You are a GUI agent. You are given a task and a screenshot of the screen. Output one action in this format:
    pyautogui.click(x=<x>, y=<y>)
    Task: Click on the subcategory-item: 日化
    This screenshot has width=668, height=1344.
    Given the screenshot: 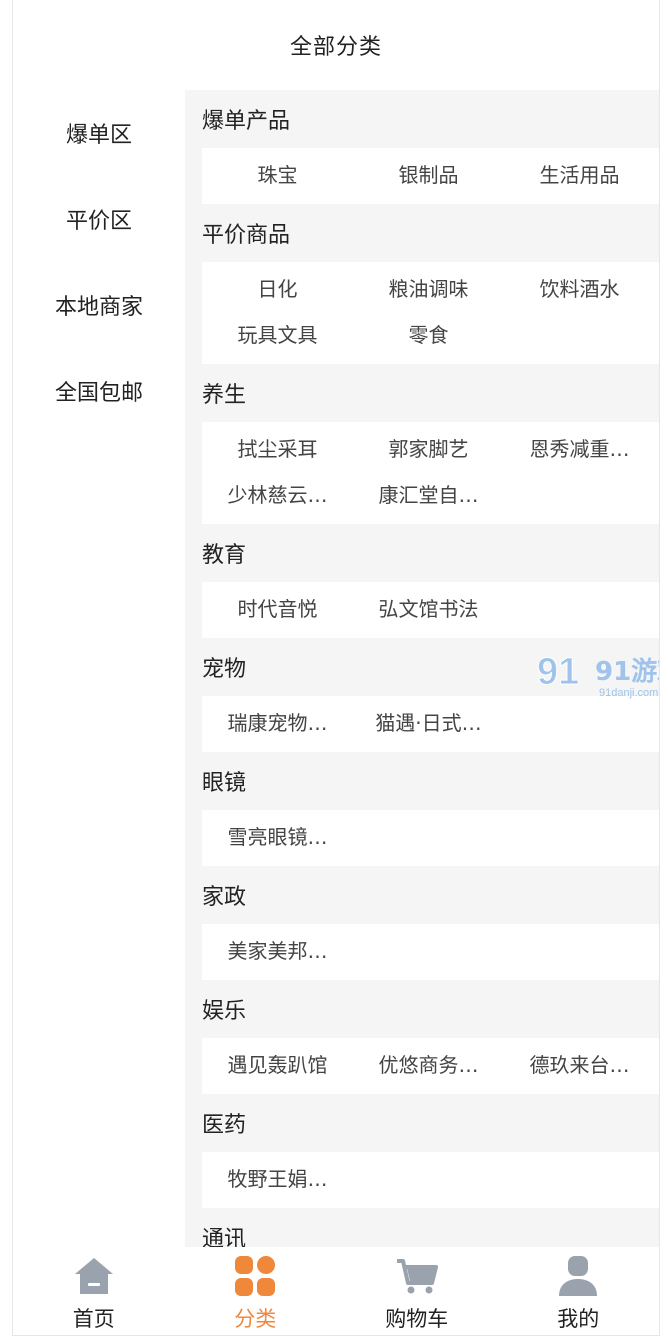 What is the action you would take?
    pyautogui.click(x=277, y=287)
    